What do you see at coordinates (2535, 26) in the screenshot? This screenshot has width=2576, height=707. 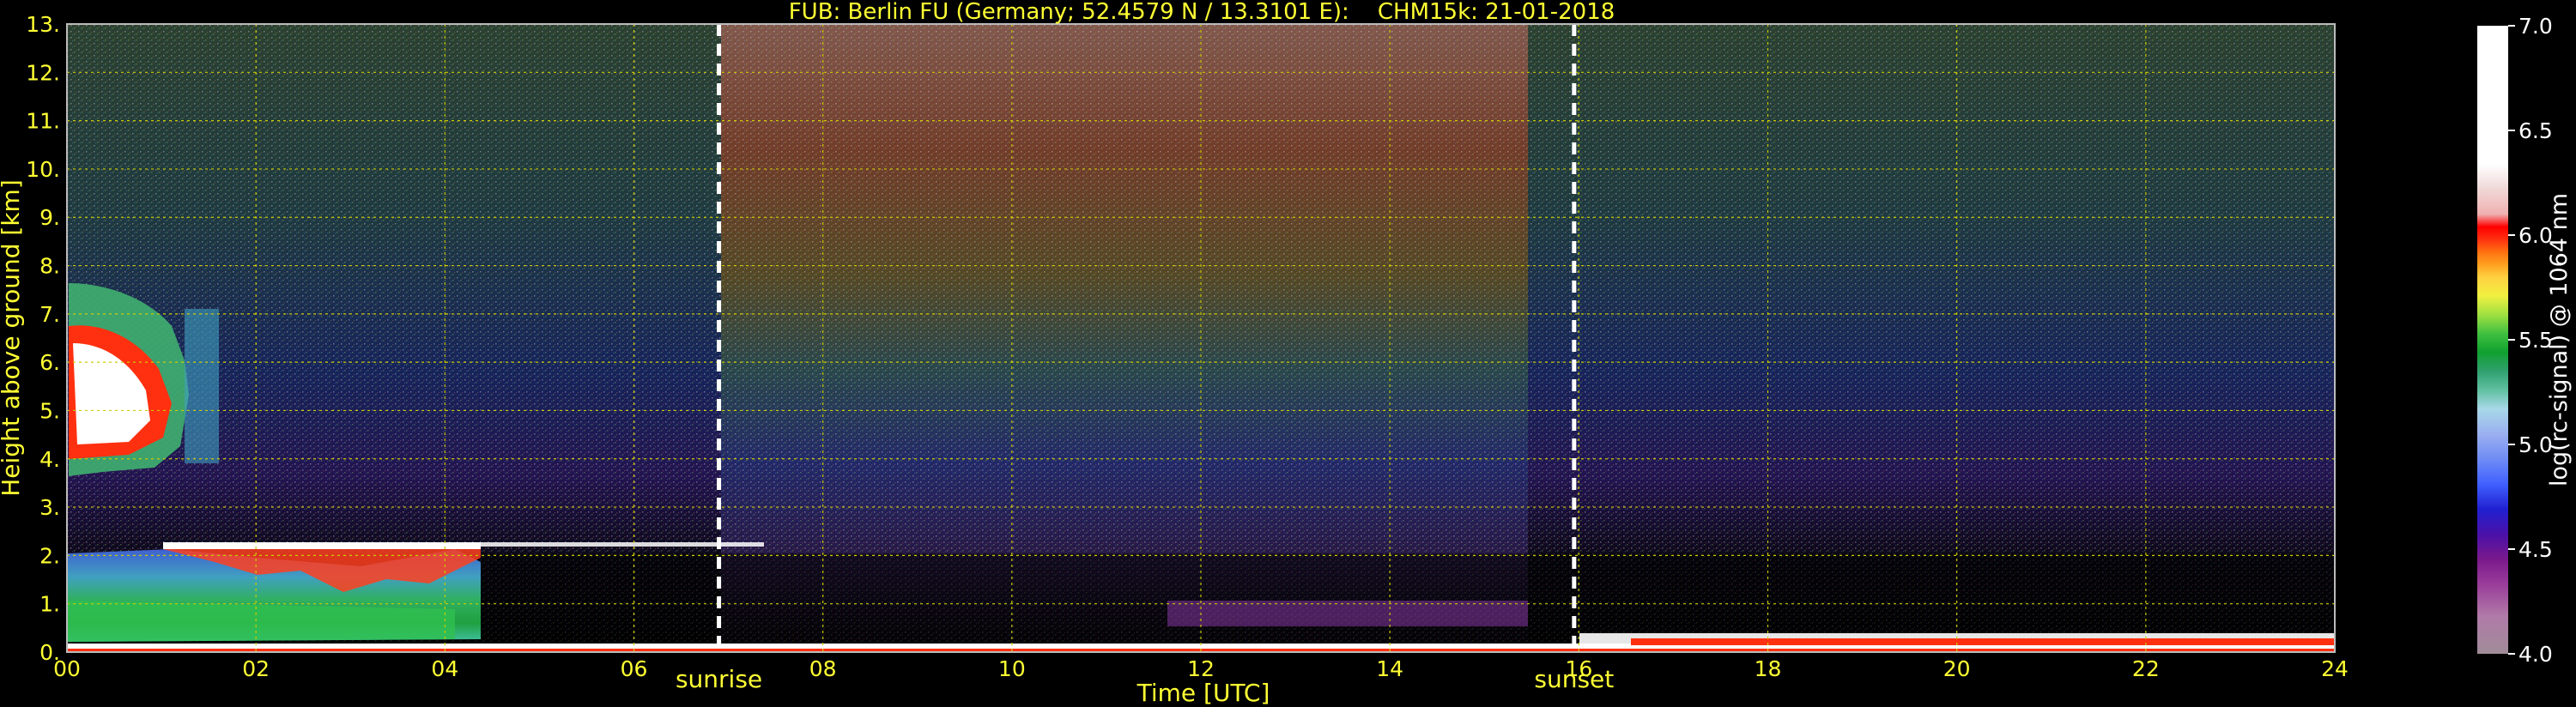 I see `colorbar-tick-label: 7.0` at bounding box center [2535, 26].